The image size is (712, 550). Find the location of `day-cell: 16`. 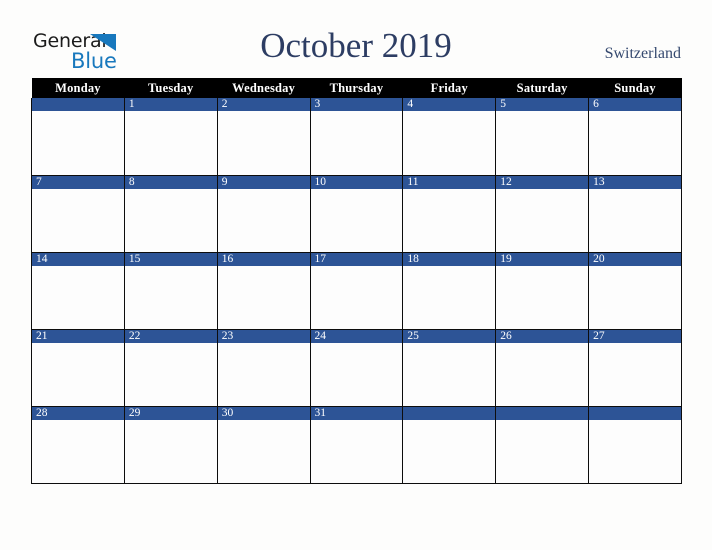

day-cell: 16 is located at coordinates (263, 291).